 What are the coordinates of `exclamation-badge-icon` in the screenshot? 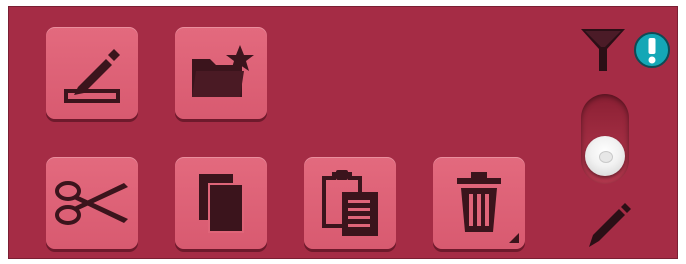 It's located at (652, 50).